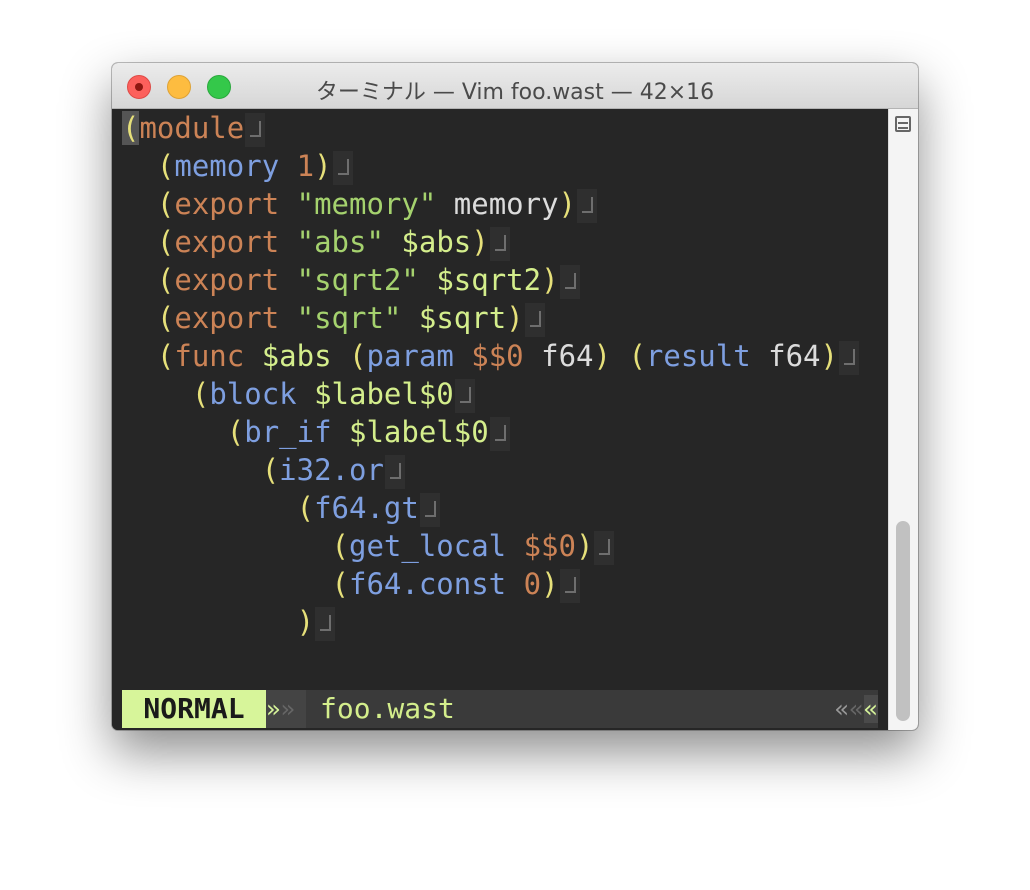  What do you see at coordinates (903, 419) in the screenshot?
I see `vertical-scrollbar` at bounding box center [903, 419].